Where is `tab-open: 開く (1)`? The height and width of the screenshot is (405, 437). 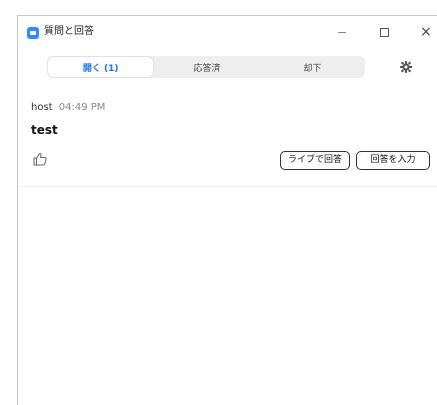
tab-open: 開く (1) is located at coordinates (101, 67).